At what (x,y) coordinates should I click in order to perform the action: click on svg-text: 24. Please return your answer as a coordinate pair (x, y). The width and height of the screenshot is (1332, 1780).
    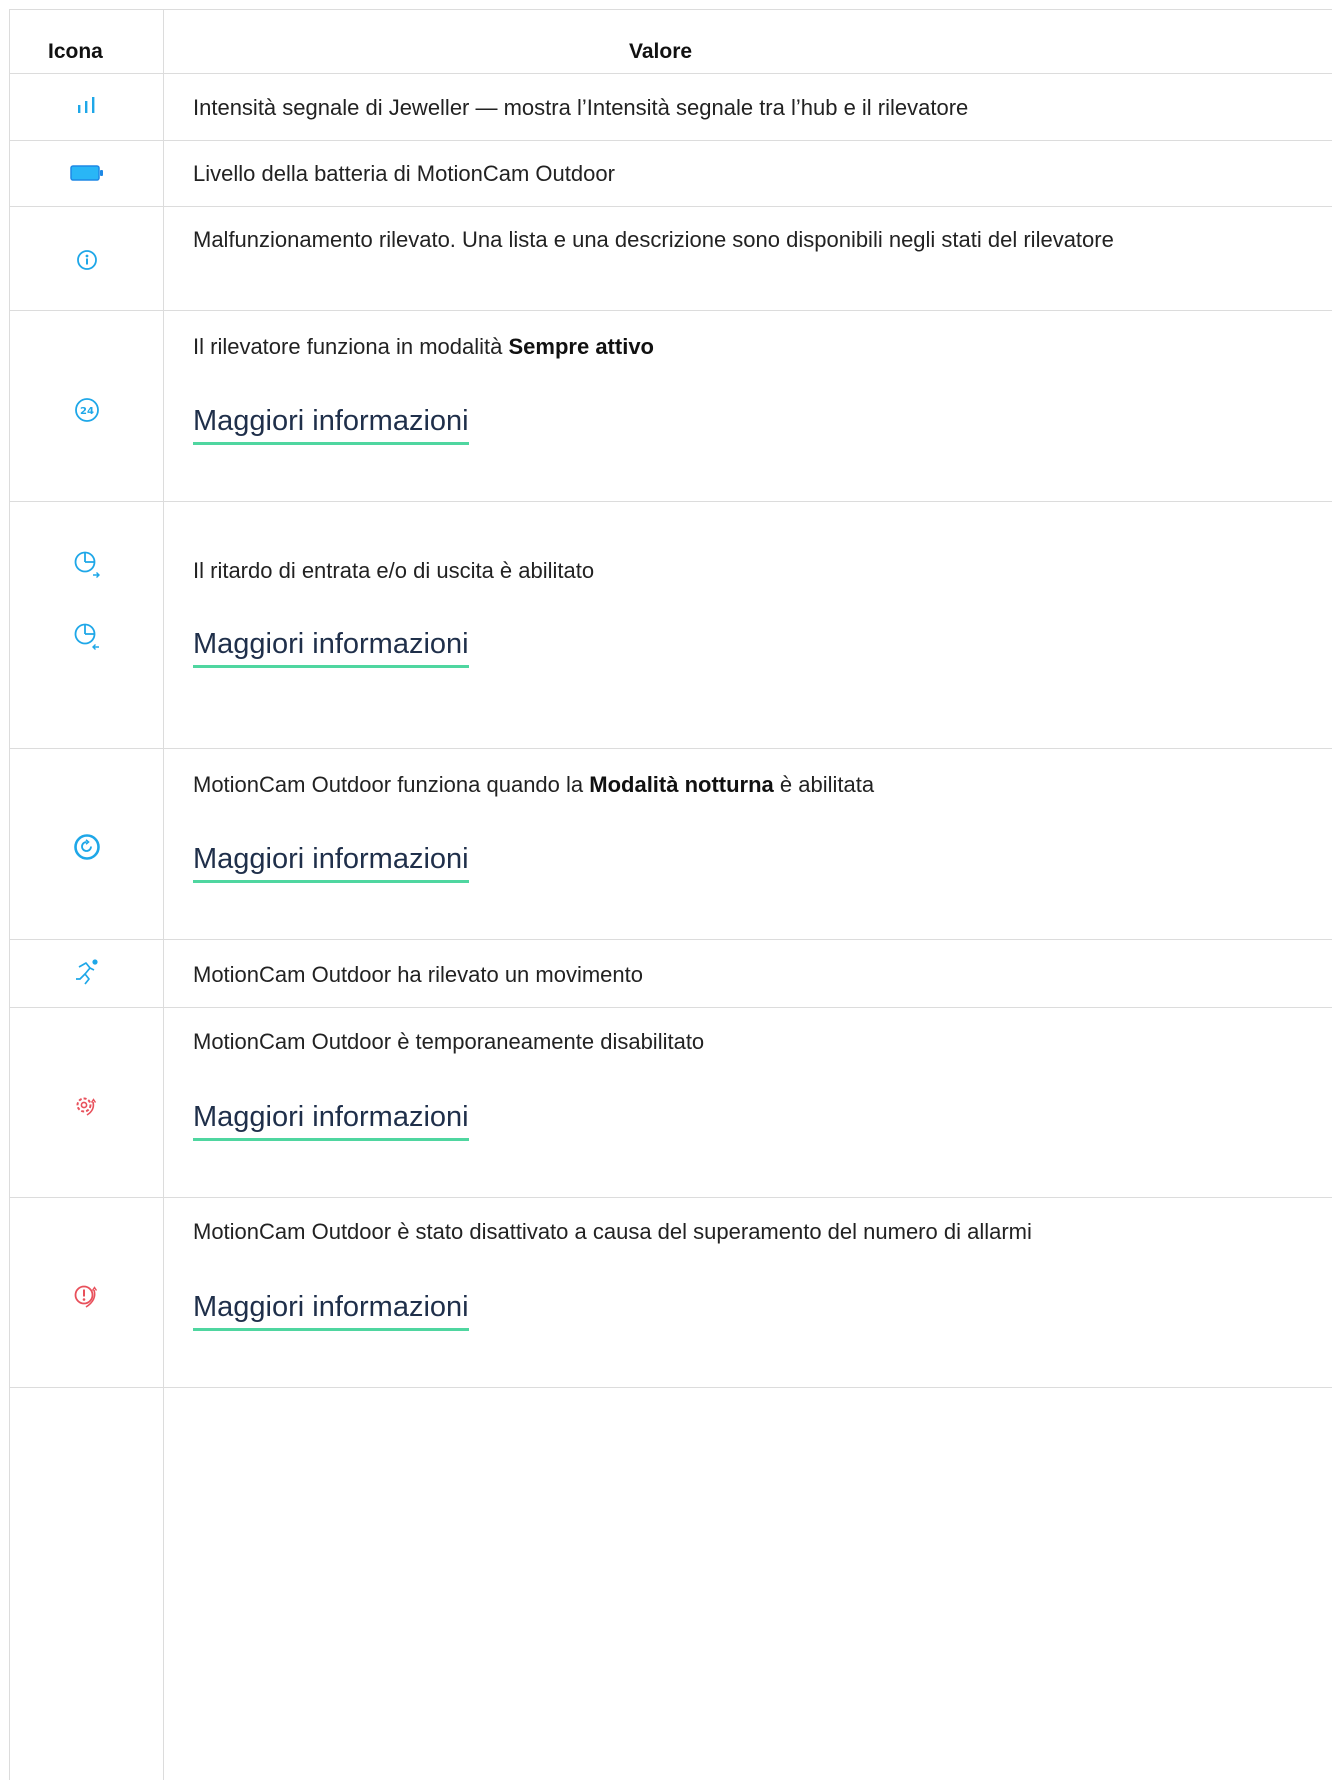
    Looking at the image, I should click on (87, 411).